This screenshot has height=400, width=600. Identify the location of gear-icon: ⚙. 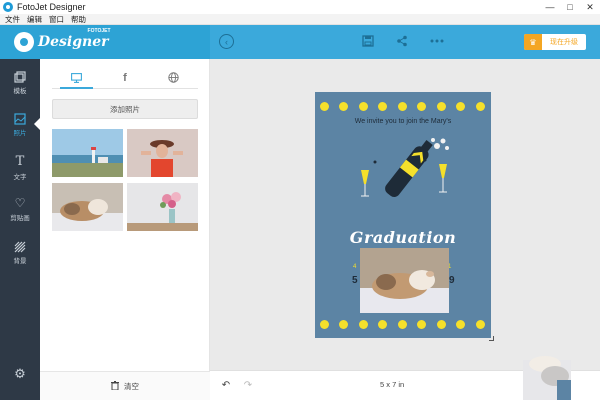
(20, 373).